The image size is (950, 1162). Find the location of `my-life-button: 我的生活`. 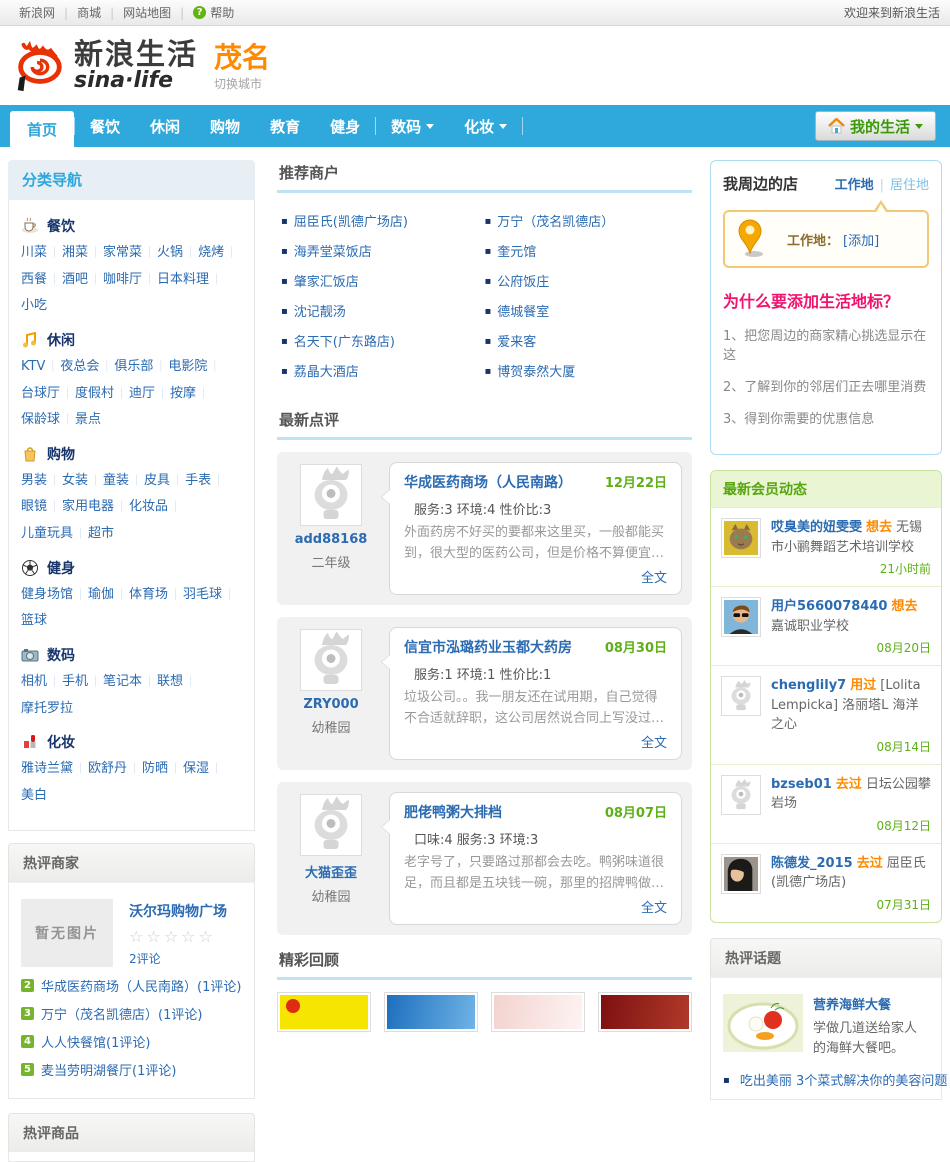

my-life-button: 我的生活 is located at coordinates (875, 126).